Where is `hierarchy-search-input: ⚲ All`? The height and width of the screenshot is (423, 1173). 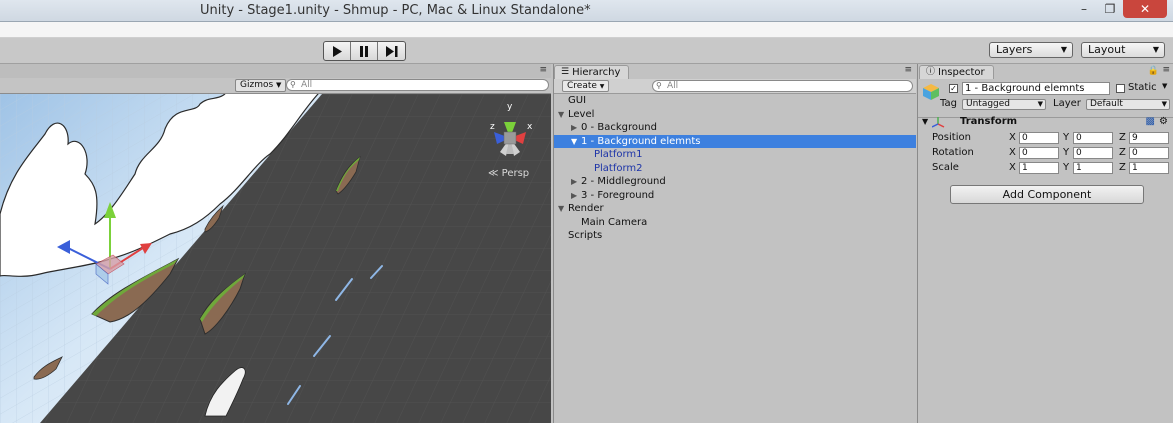 hierarchy-search-input: ⚲ All is located at coordinates (782, 86).